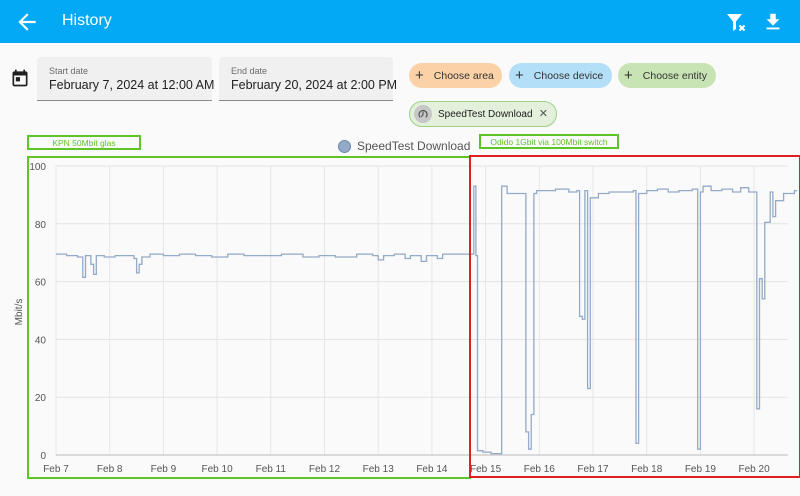 This screenshot has width=800, height=496. What do you see at coordinates (549, 141) in the screenshot?
I see `odido-annotation: Odido 1Gbit via 100Mbit switch` at bounding box center [549, 141].